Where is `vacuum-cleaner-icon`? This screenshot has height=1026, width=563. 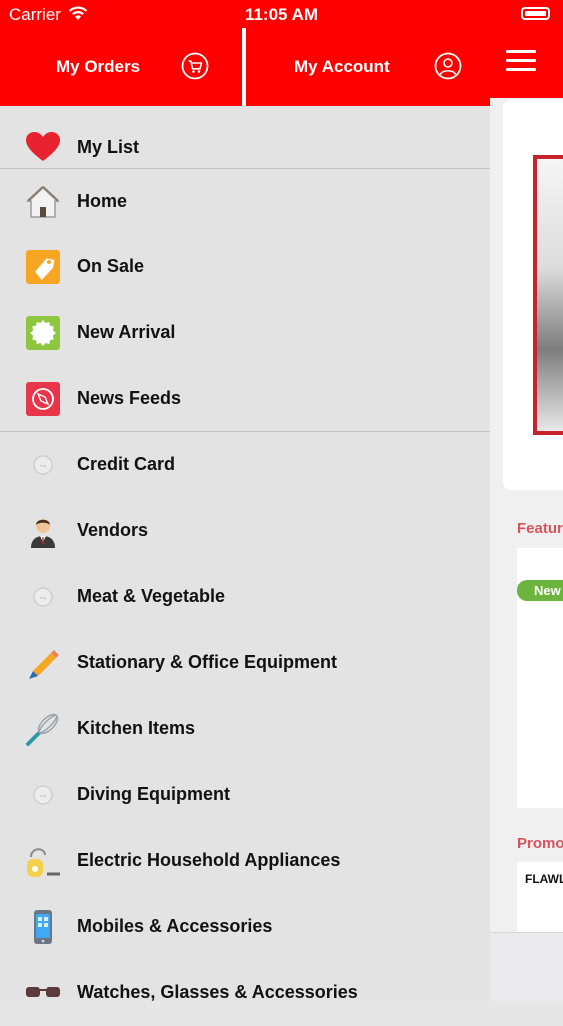 vacuum-cleaner-icon is located at coordinates (43, 861).